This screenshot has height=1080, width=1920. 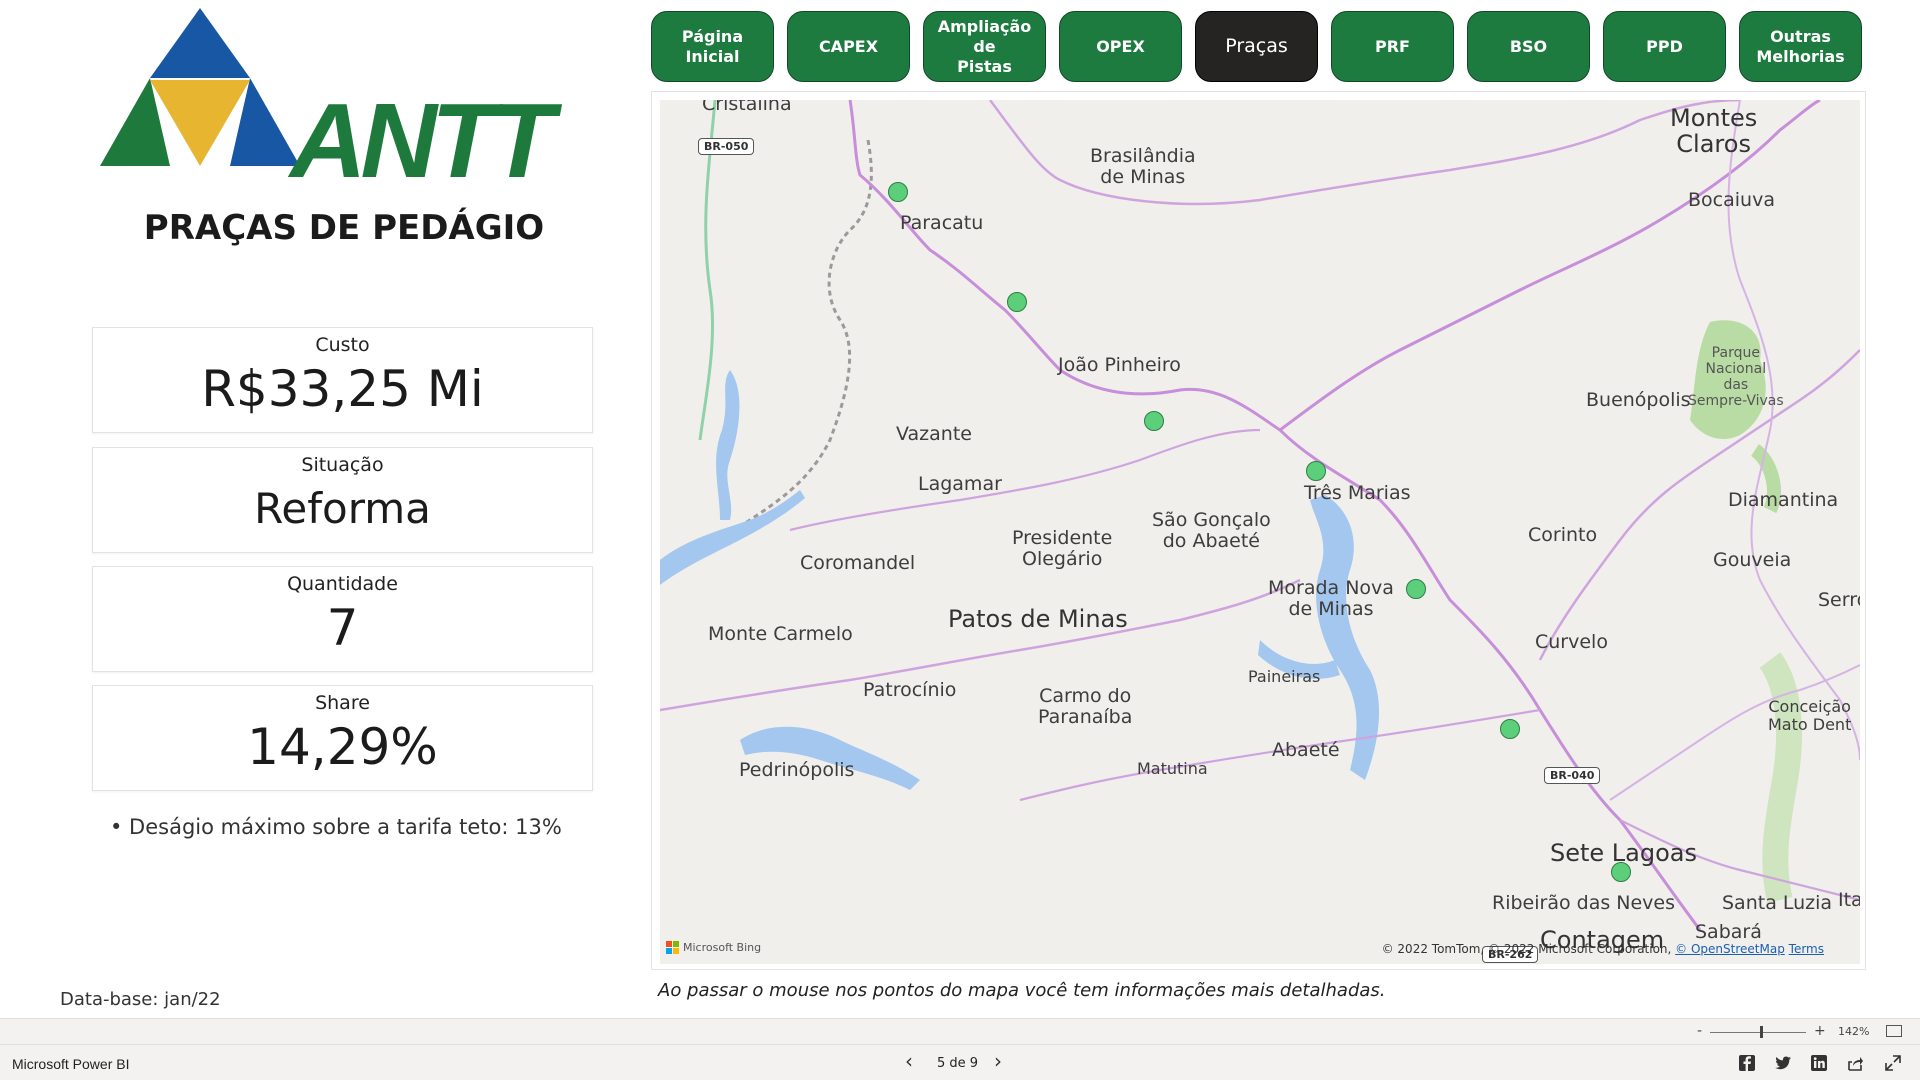 I want to click on map-place-label: Montes Claros, so click(x=1714, y=131).